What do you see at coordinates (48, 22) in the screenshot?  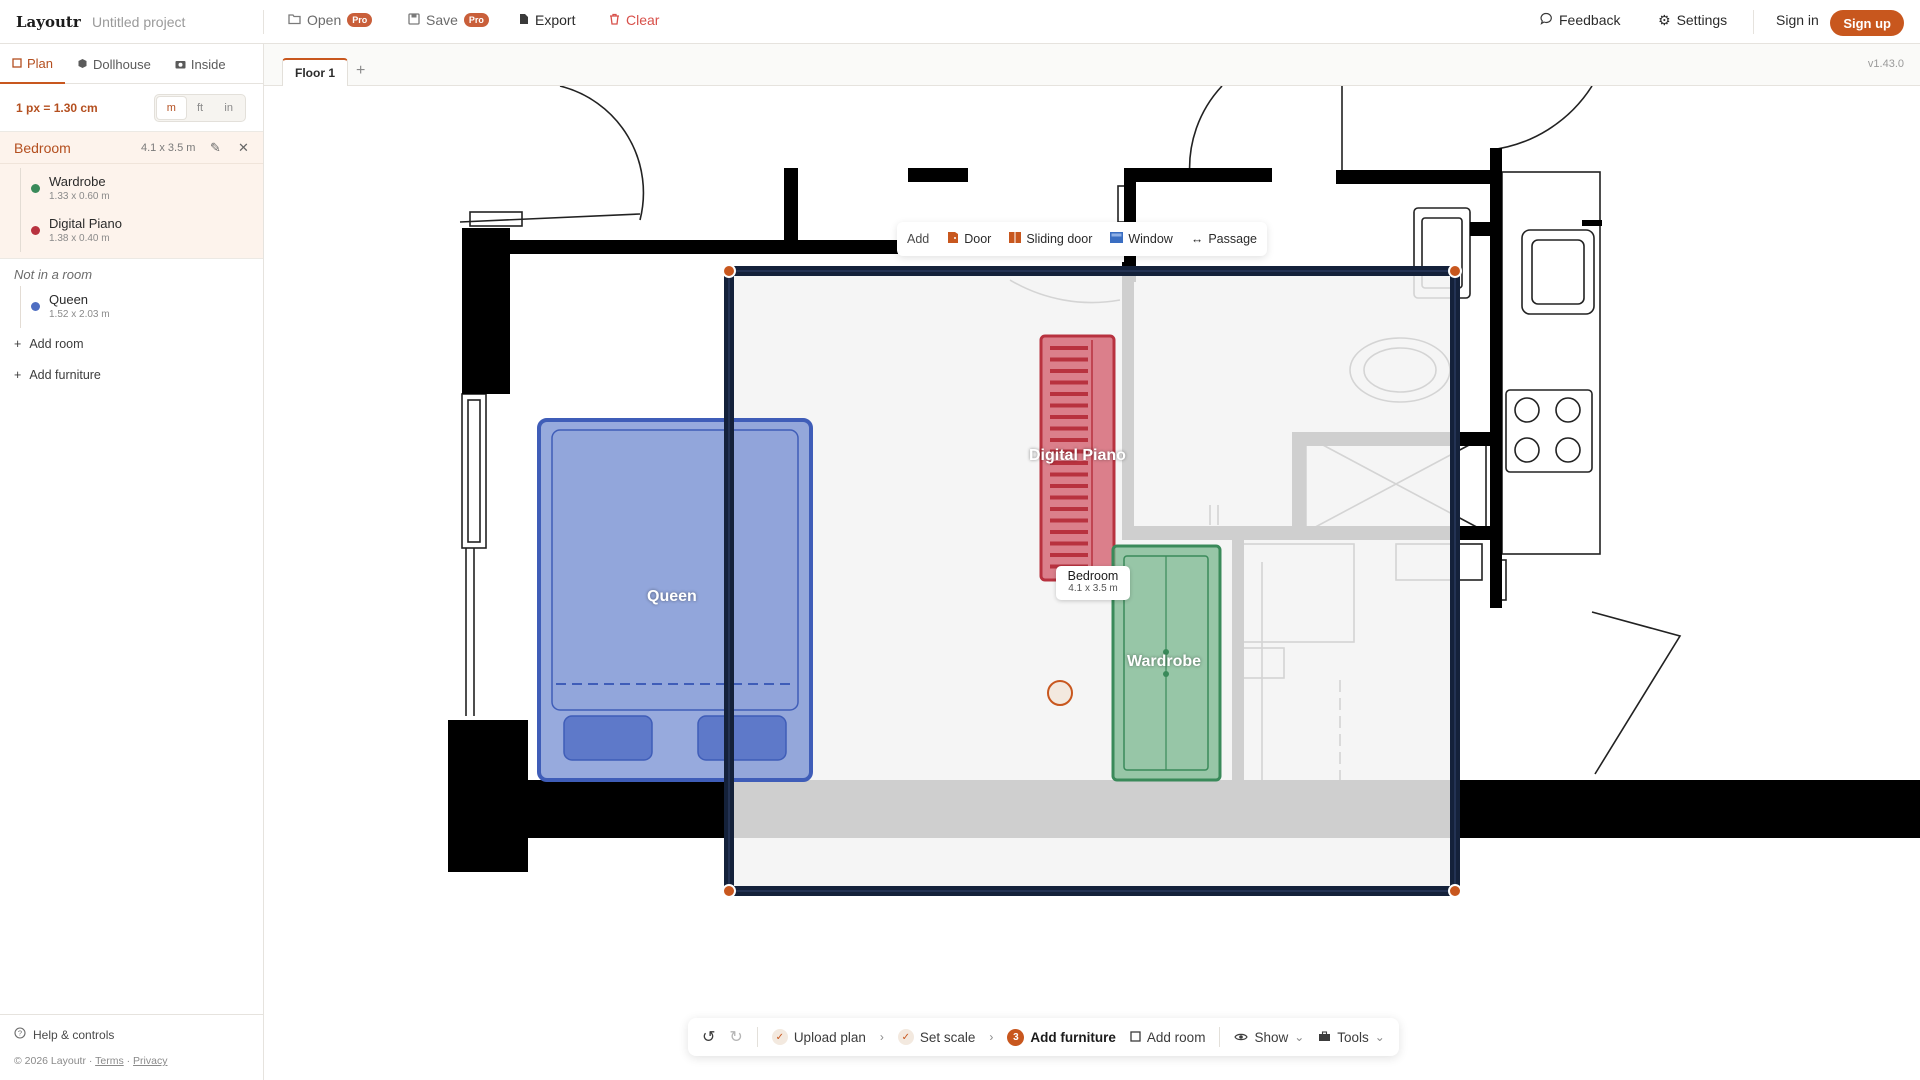 I see `app-logo: Layoutr` at bounding box center [48, 22].